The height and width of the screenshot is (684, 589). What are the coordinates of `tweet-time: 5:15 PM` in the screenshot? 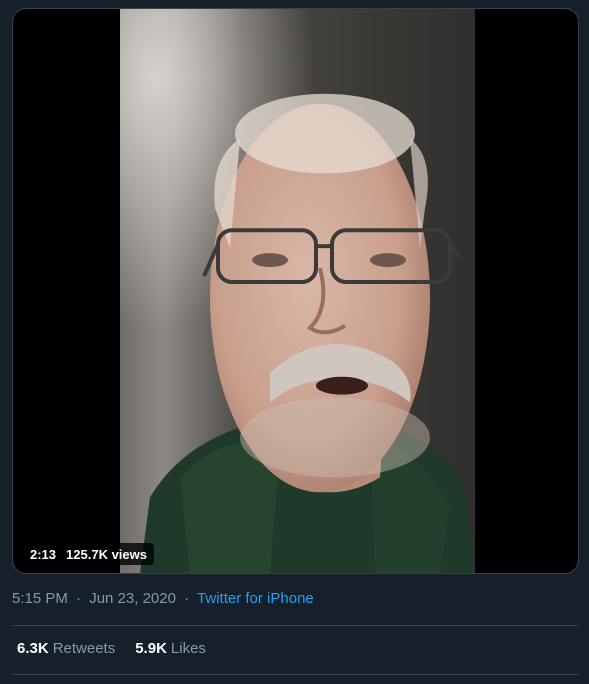 It's located at (40, 598).